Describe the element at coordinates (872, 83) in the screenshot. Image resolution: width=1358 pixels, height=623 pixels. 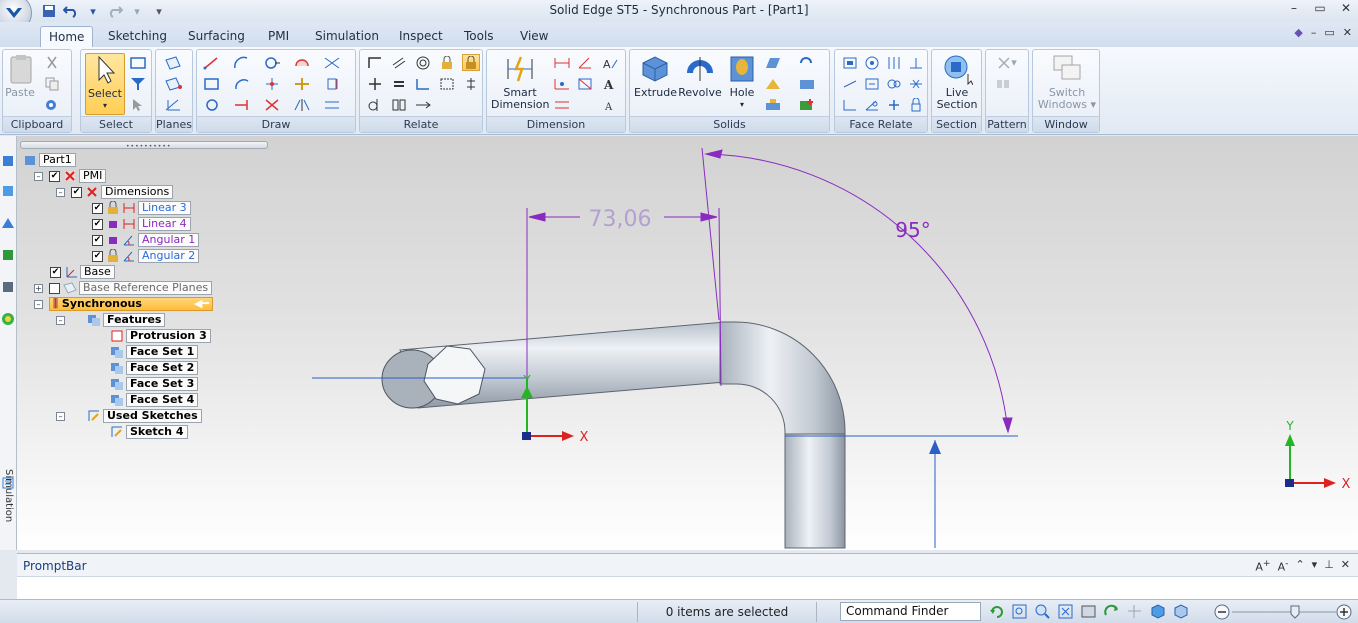
I see `equal-radius-icon` at that location.